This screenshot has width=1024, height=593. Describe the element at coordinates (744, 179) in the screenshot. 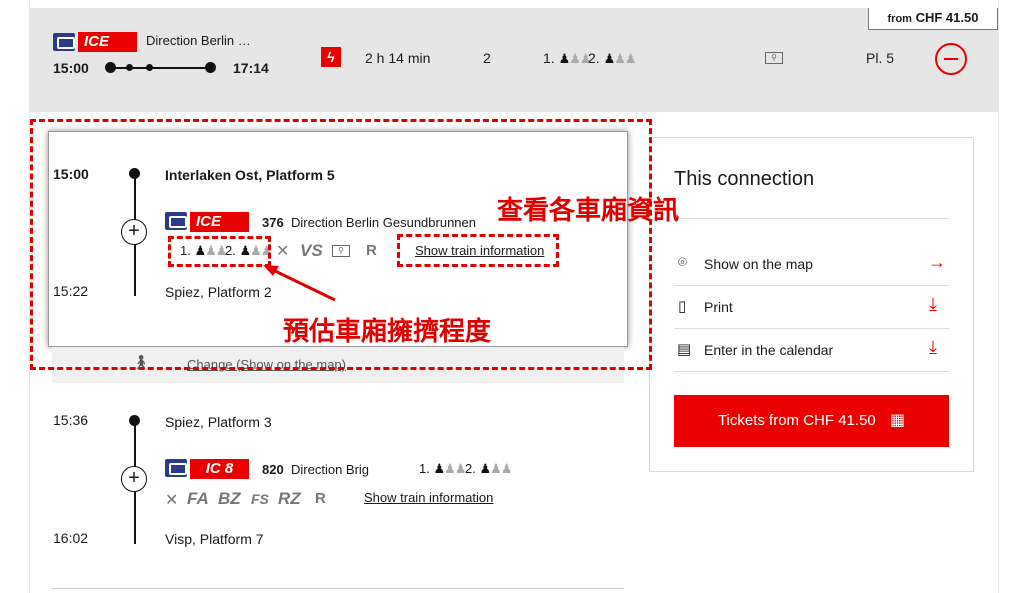

I see `panel-title: This connection` at that location.